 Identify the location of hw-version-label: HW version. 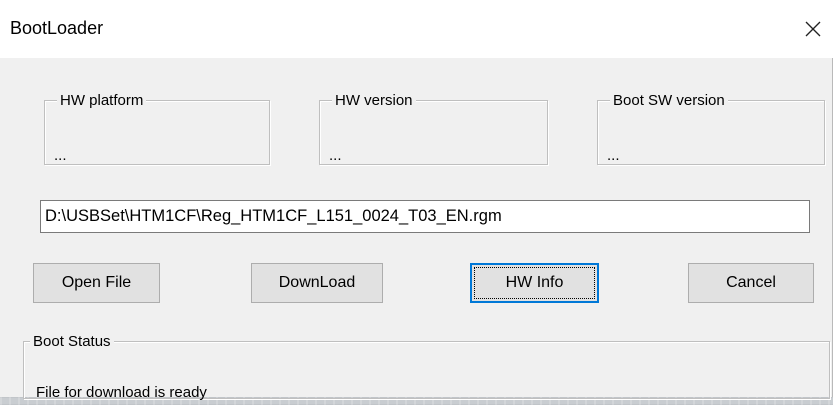
(374, 100).